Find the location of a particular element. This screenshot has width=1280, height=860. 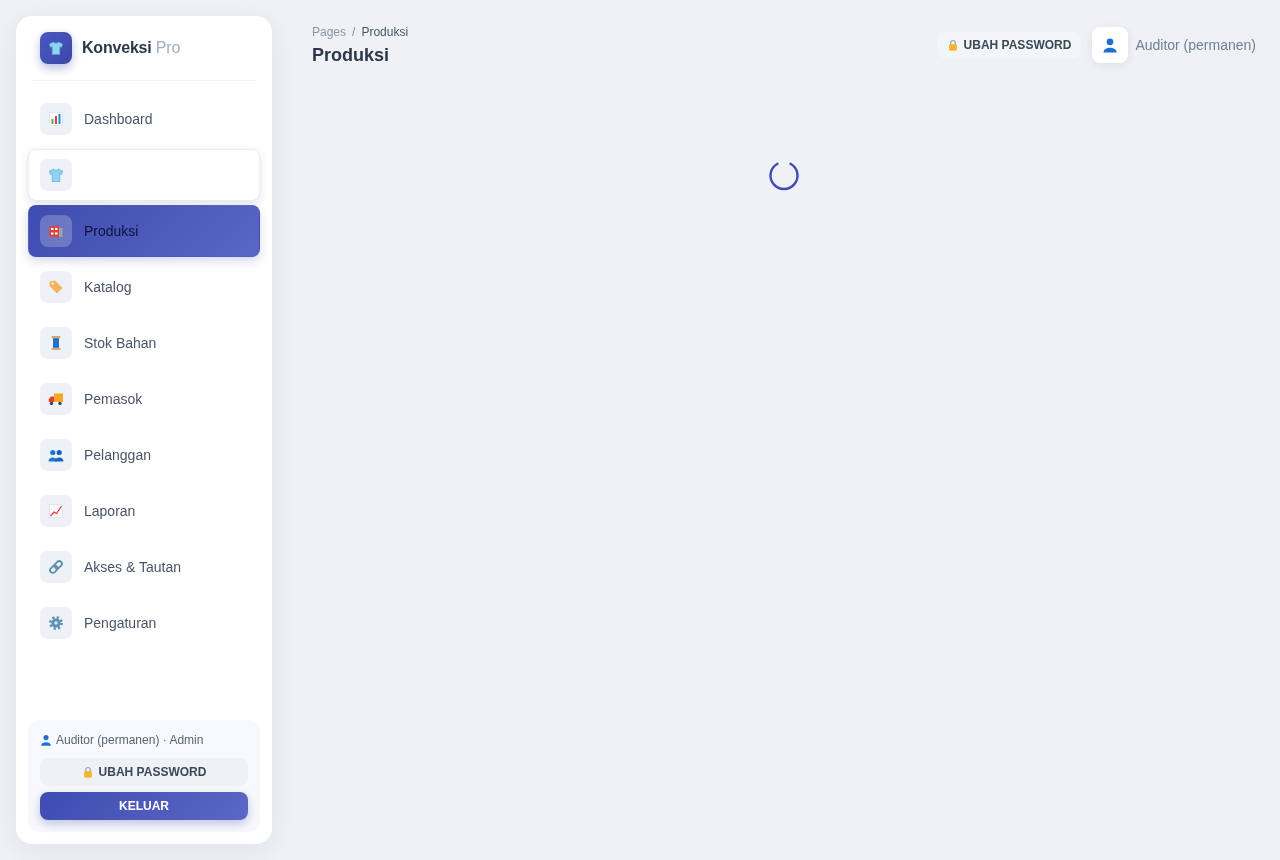

user-name: Auditor (permanen) is located at coordinates (1195, 45).